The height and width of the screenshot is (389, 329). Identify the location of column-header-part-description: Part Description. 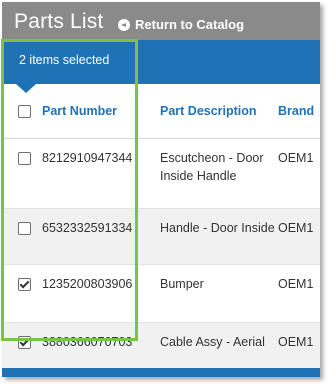
(219, 111).